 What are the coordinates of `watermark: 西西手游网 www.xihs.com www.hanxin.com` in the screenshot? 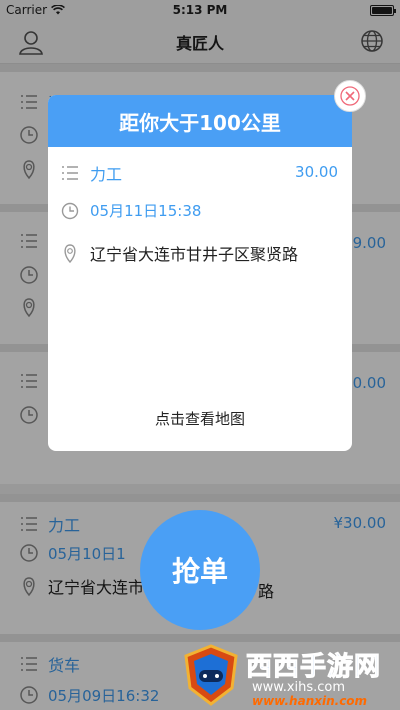 It's located at (291, 675).